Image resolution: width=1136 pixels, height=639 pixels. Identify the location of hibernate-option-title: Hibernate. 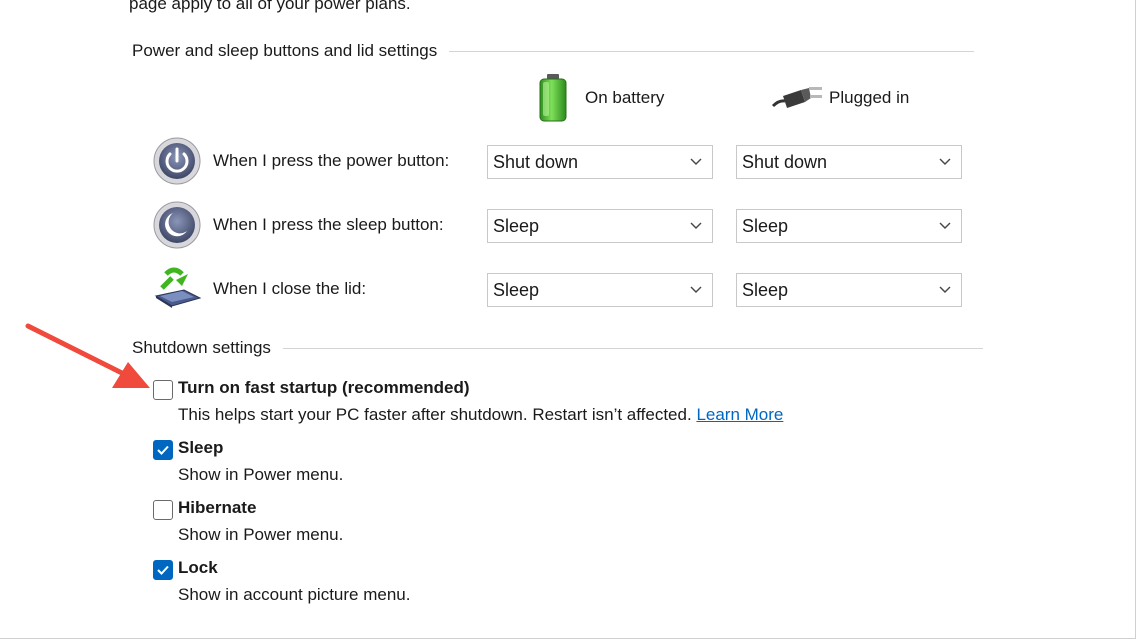
(217, 507).